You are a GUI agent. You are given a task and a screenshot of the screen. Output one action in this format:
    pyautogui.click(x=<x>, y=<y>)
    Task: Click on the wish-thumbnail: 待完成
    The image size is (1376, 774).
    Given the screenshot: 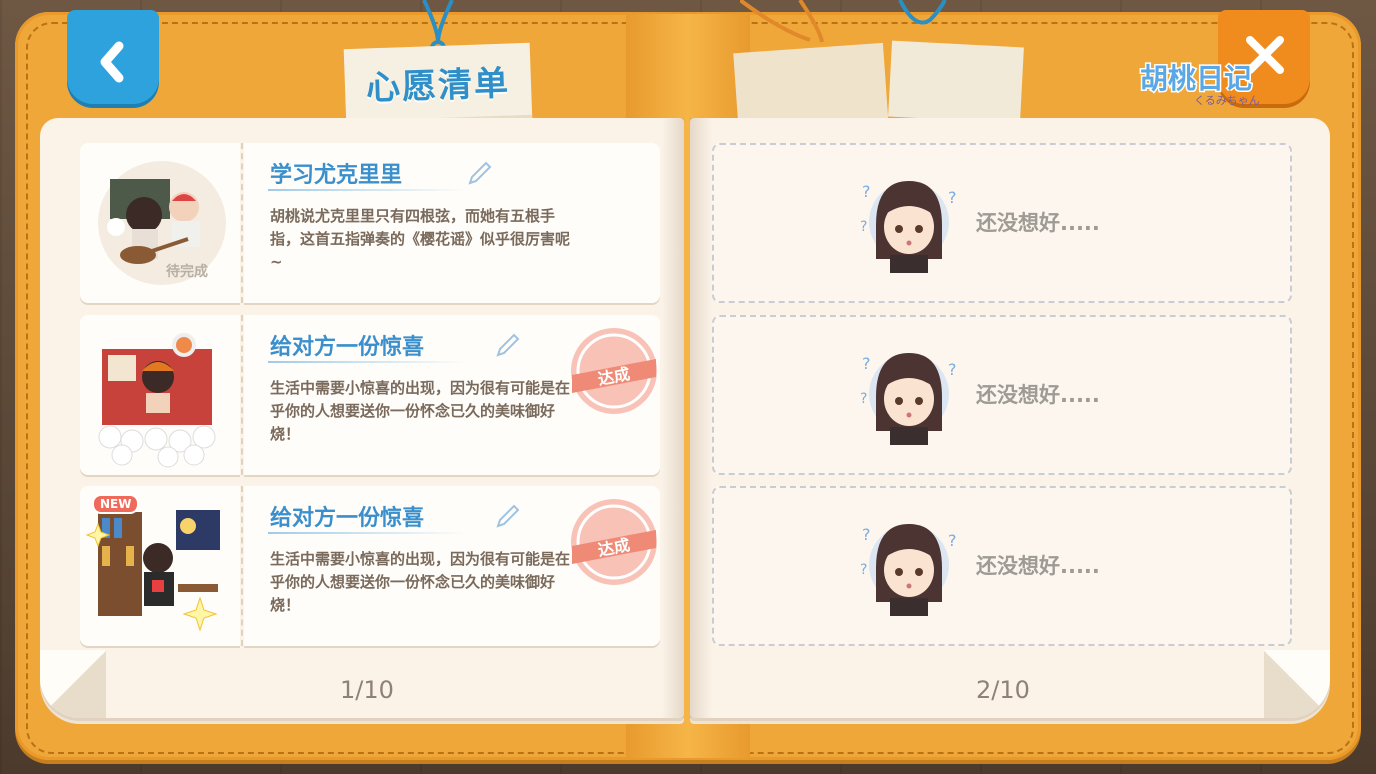 What is the action you would take?
    pyautogui.click(x=160, y=223)
    